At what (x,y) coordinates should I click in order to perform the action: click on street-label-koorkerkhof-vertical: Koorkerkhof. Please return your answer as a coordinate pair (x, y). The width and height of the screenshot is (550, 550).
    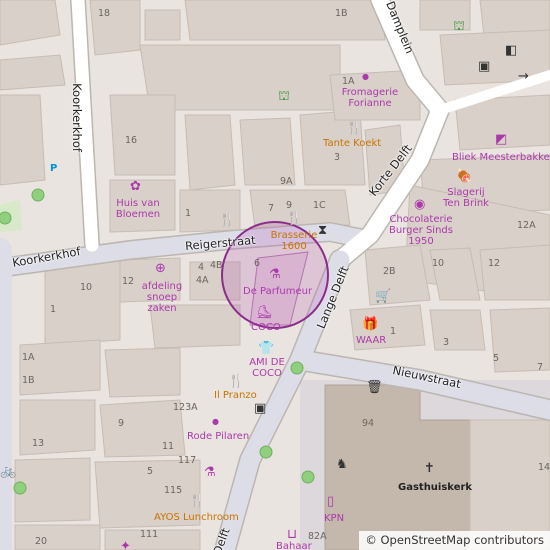
    Looking at the image, I should click on (76, 117).